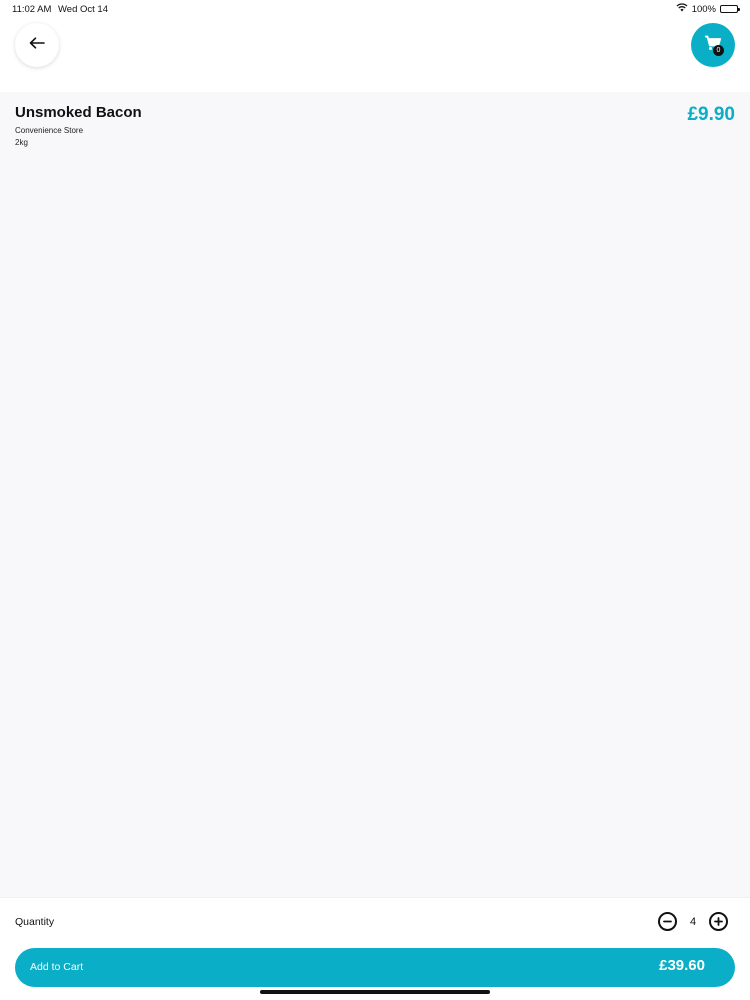 This screenshot has width=750, height=1000. Describe the element at coordinates (35, 922) in the screenshot. I see `quantity-label: Quantity` at that location.